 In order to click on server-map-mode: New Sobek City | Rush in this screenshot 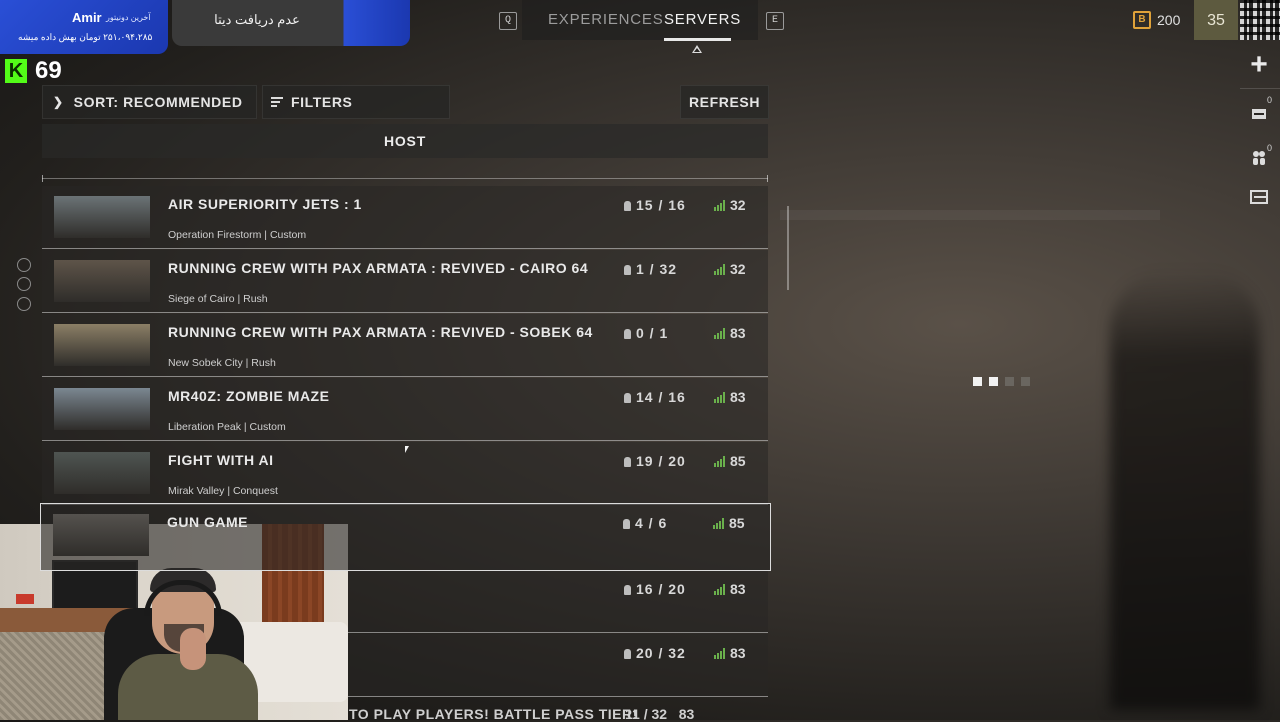, I will do `click(222, 363)`.